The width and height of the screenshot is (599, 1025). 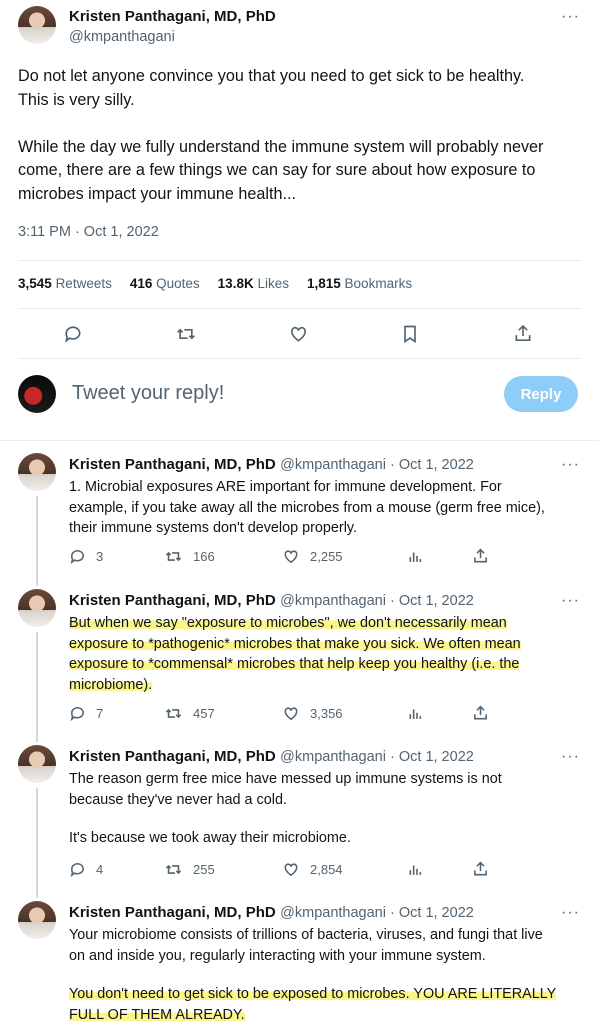 I want to click on like-action: 2,854, so click(x=312, y=869).